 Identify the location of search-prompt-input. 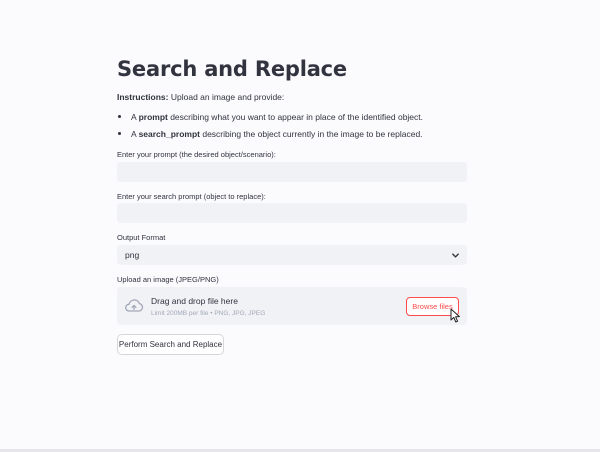
(292, 213).